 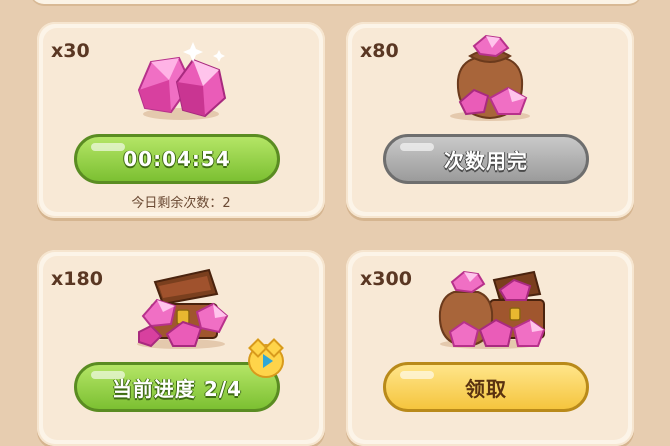 I want to click on progress-button: 当前进度 2/4, so click(x=177, y=387).